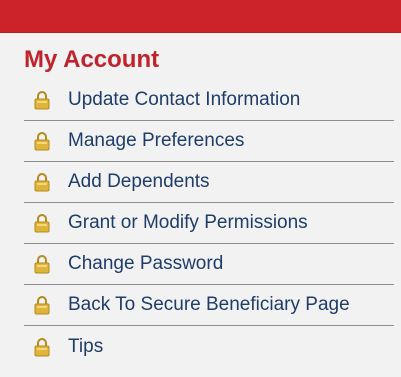 The height and width of the screenshot is (377, 401). I want to click on menu-item-change-password: Change Password, so click(209, 264).